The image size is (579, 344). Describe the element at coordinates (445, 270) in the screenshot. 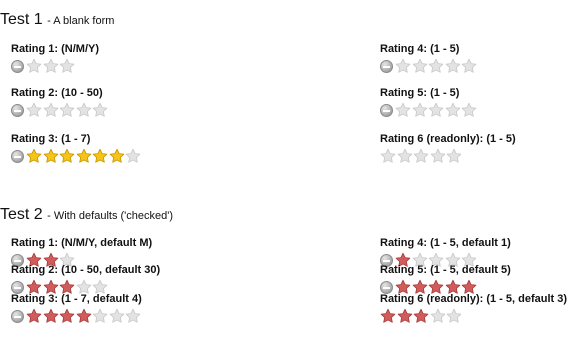

I see `rating-label: Rating 5: (1 - 5, default 5)` at that location.